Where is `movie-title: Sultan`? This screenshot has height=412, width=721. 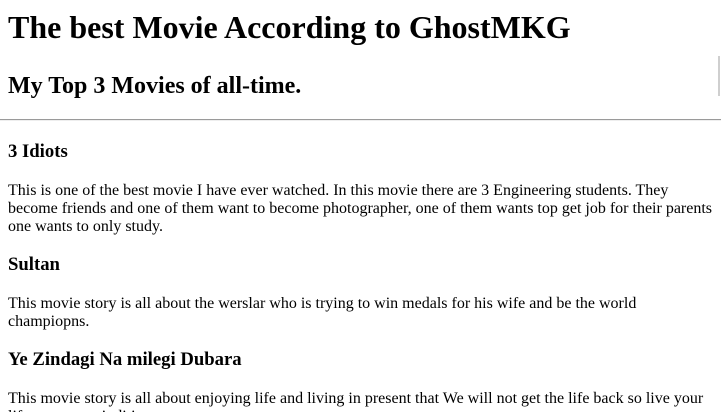 movie-title: Sultan is located at coordinates (34, 264).